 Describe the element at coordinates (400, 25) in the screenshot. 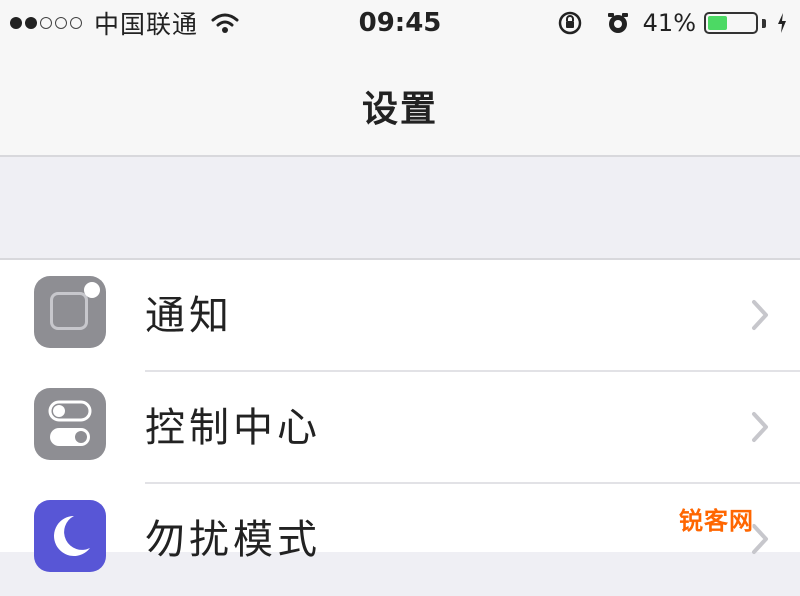

I see `status-bar: 中国联通 09:45 41%` at that location.